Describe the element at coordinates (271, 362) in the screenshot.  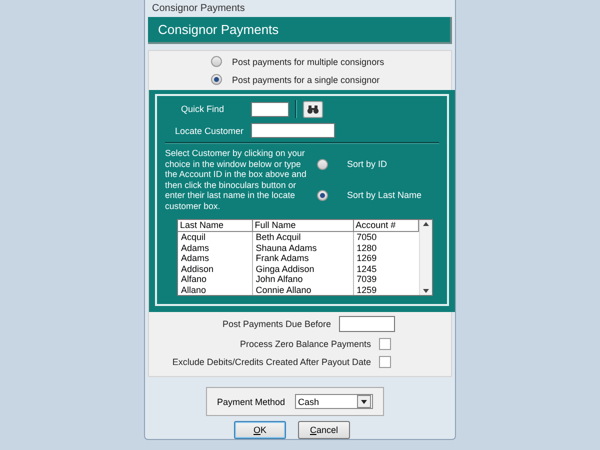
I see `checkbox-label: Exclude Debits/Credits Created After Payout Date` at that location.